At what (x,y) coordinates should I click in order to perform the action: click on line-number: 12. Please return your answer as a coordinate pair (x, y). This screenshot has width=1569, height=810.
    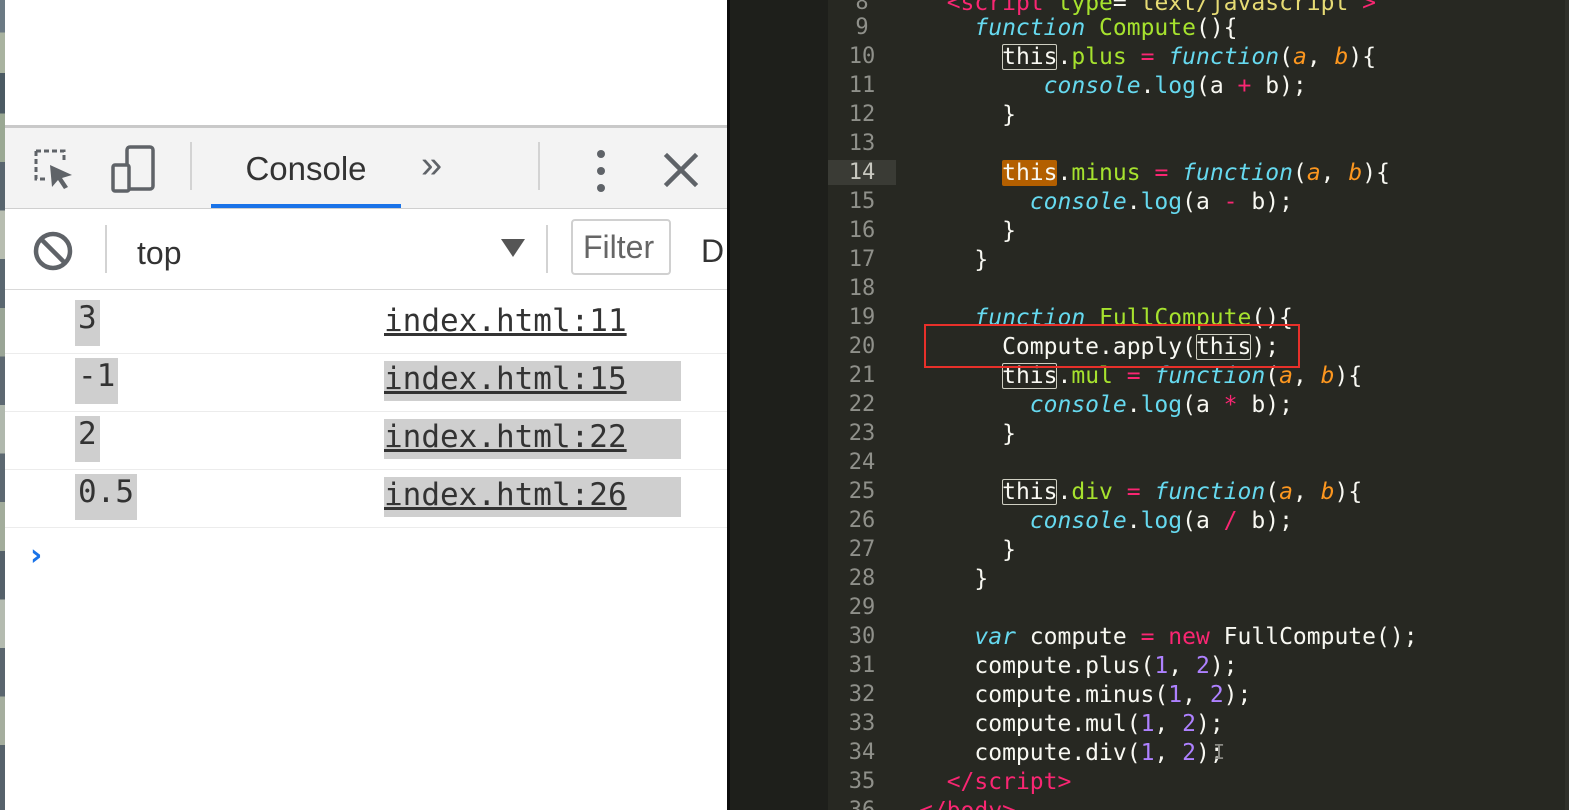
    Looking at the image, I should click on (862, 114).